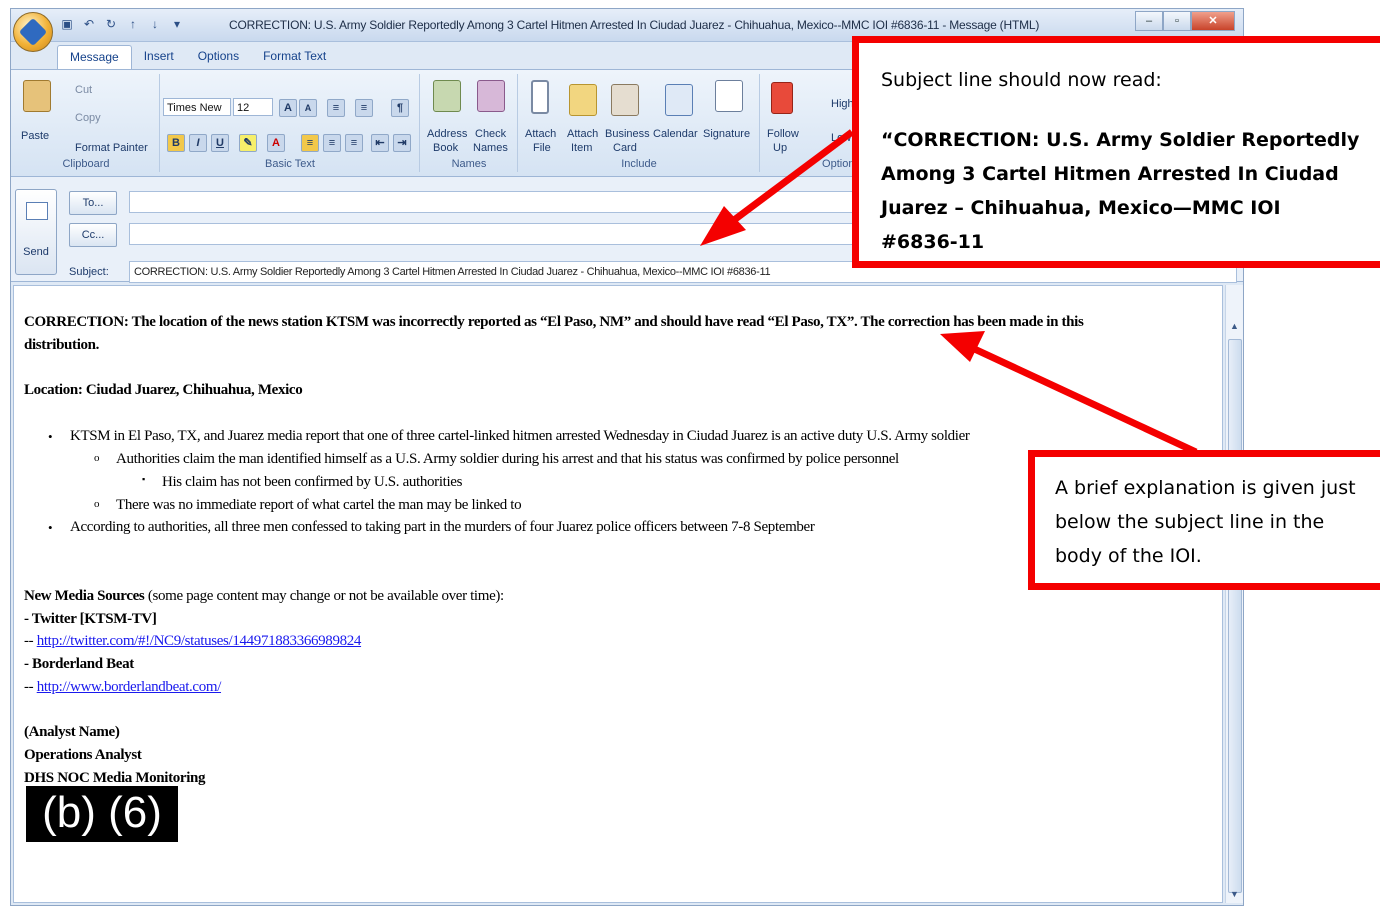 The width and height of the screenshot is (1380, 908). What do you see at coordinates (288, 108) in the screenshot?
I see `grow-font-icon: A` at bounding box center [288, 108].